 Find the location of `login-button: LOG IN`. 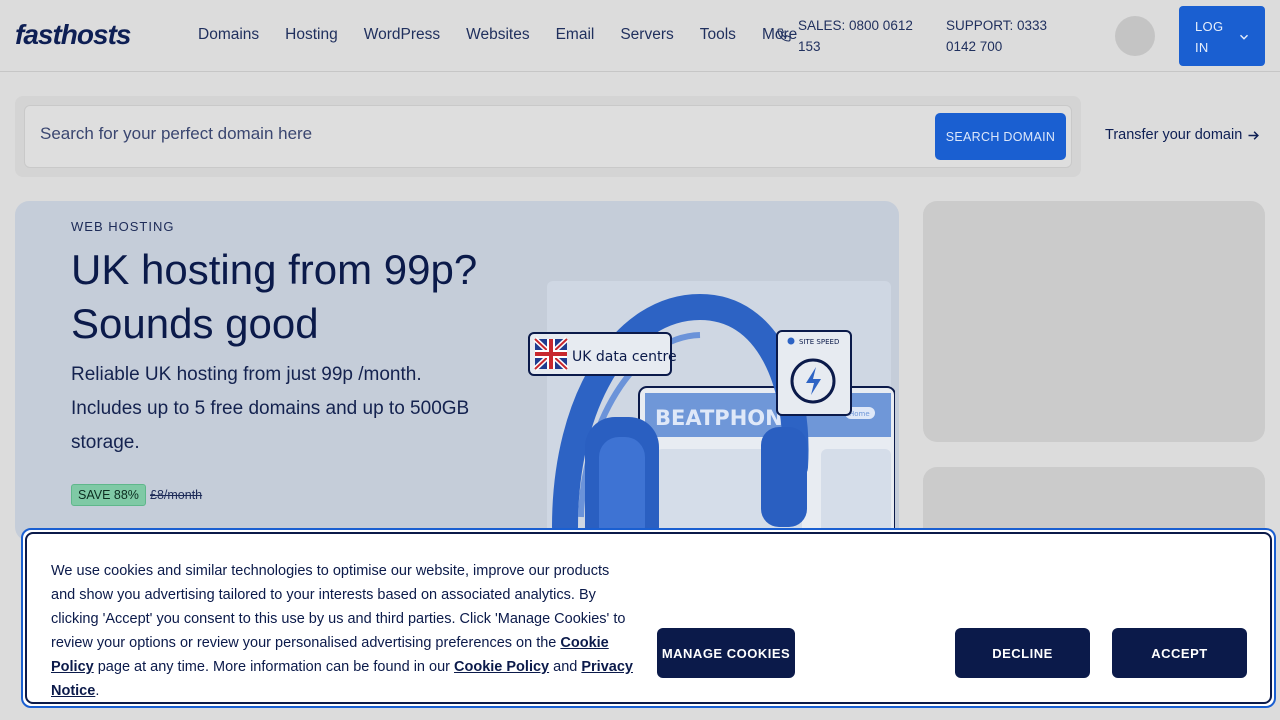

login-button: LOG IN is located at coordinates (1222, 36).